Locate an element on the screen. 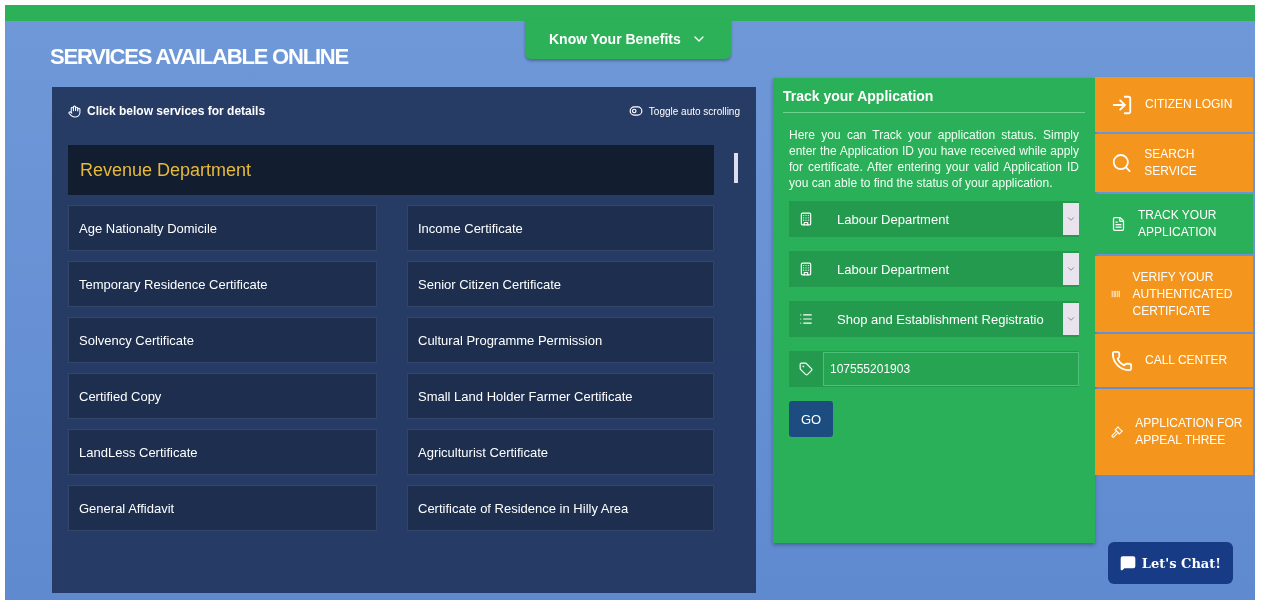  service-item: Cultural Programme Permission is located at coordinates (560, 340).